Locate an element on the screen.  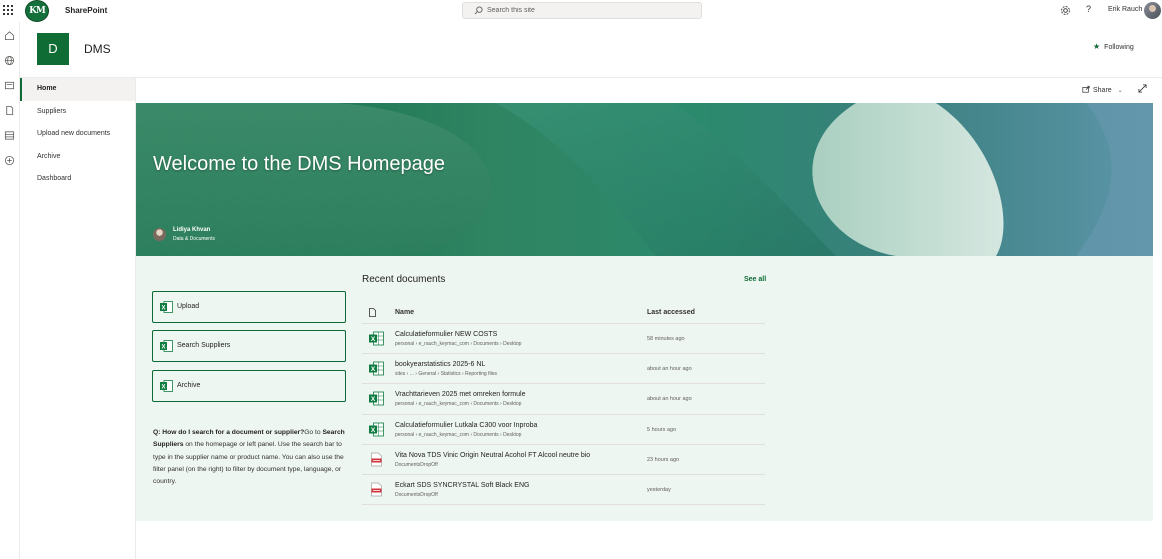
settings-gear-icon is located at coordinates (1065, 10).